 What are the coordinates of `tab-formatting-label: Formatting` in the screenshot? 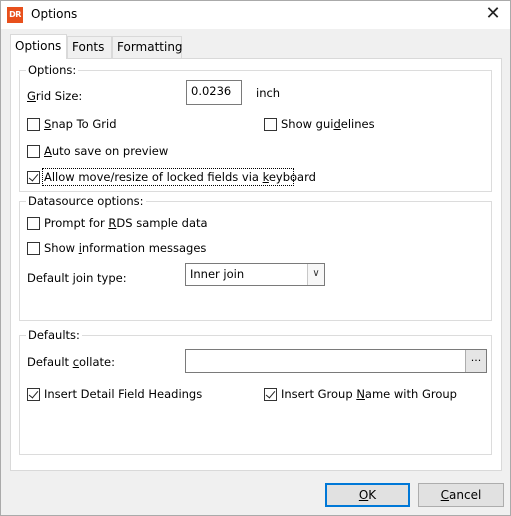 It's located at (150, 47).